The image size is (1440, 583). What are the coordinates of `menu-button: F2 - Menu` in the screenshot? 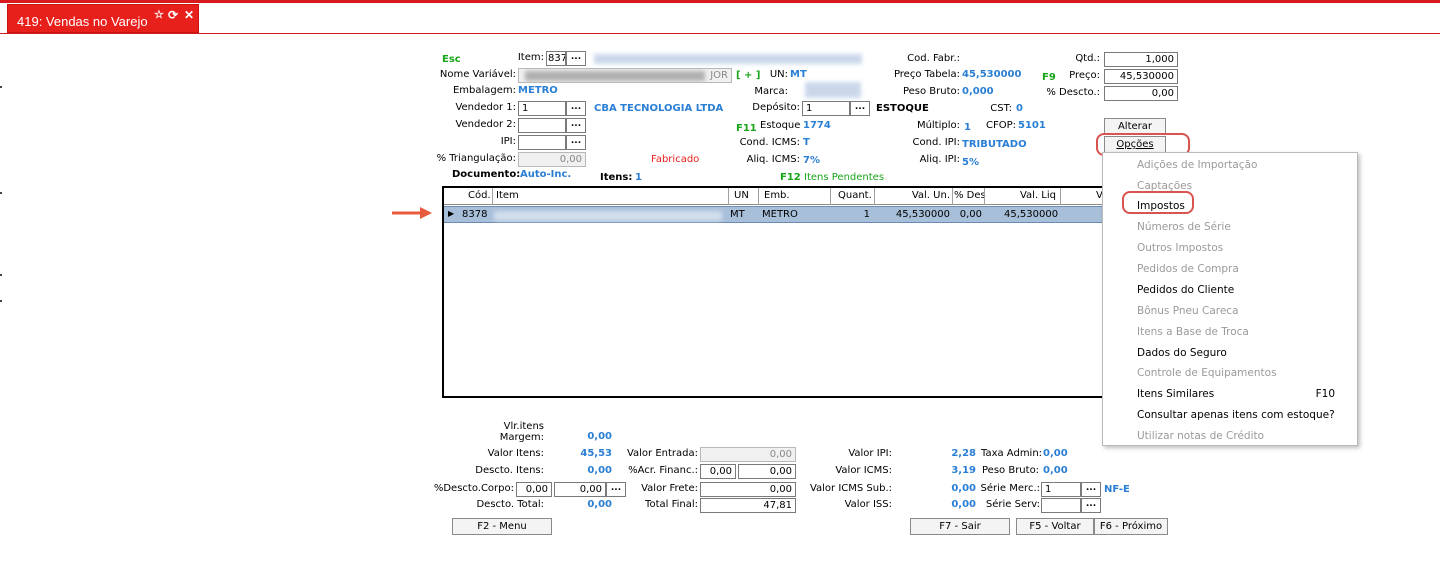 It's located at (502, 526).